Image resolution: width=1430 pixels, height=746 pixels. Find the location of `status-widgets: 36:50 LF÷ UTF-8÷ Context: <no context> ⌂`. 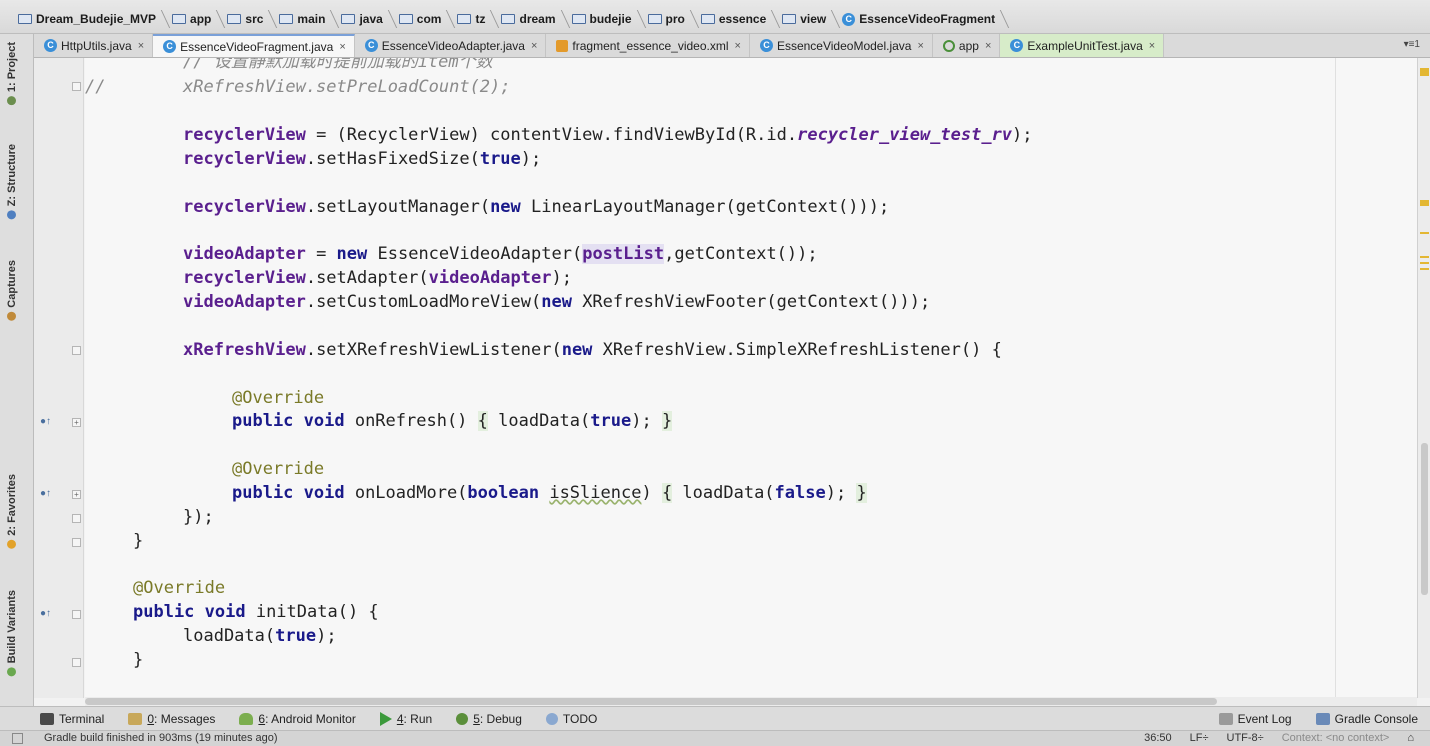

status-widgets: 36:50 LF÷ UTF-8÷ Context: <no context> ⌂ is located at coordinates (1279, 738).